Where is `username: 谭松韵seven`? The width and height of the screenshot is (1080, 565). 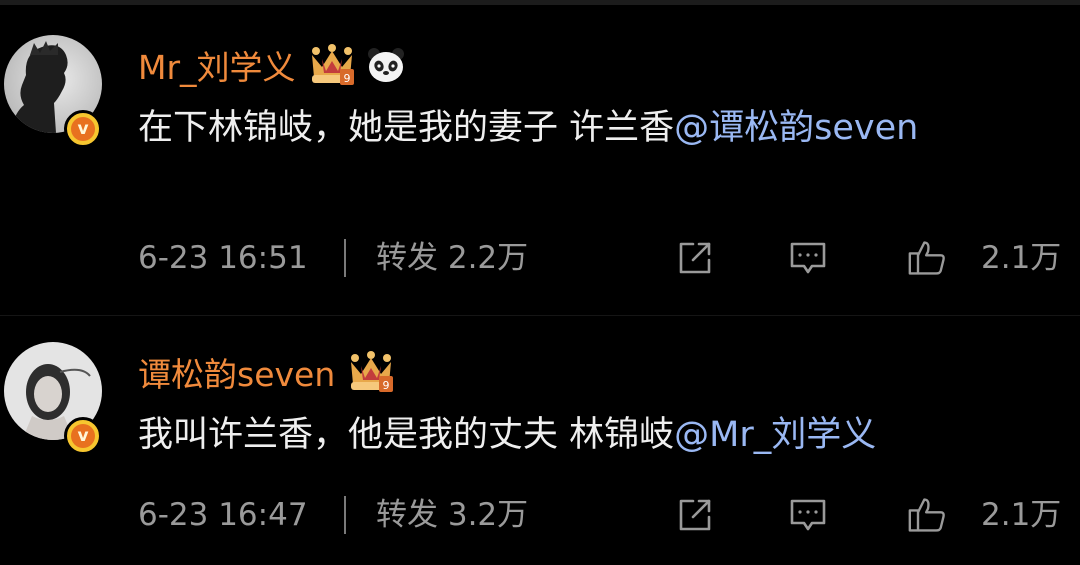 username: 谭松韵seven is located at coordinates (236, 372).